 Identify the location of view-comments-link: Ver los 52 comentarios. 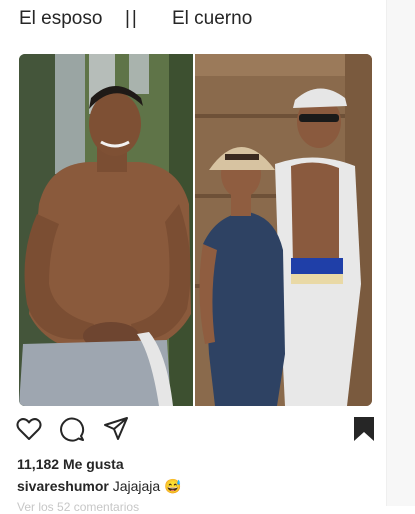
(78, 507).